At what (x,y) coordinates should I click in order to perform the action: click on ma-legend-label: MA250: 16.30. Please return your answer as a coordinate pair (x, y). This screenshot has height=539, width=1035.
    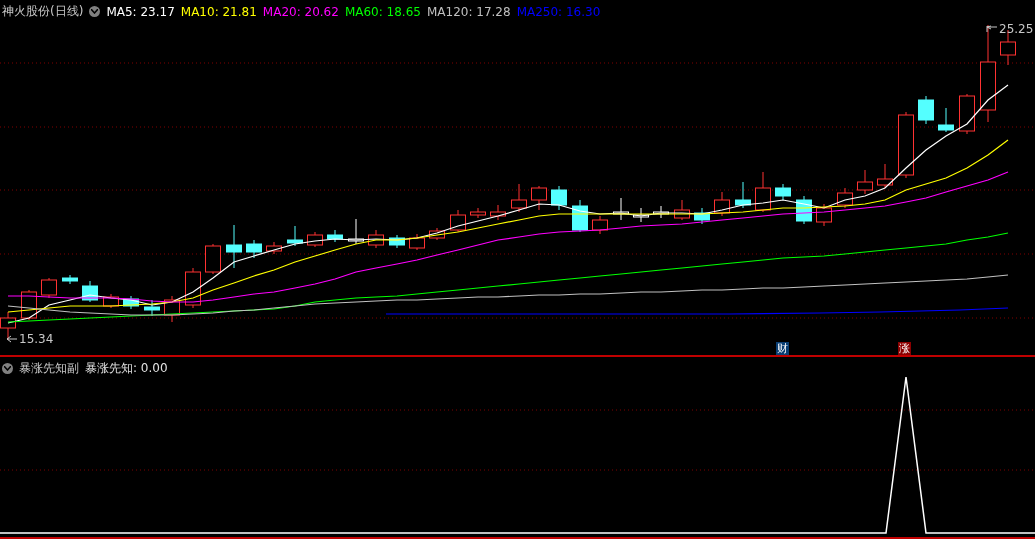
    Looking at the image, I should click on (558, 11).